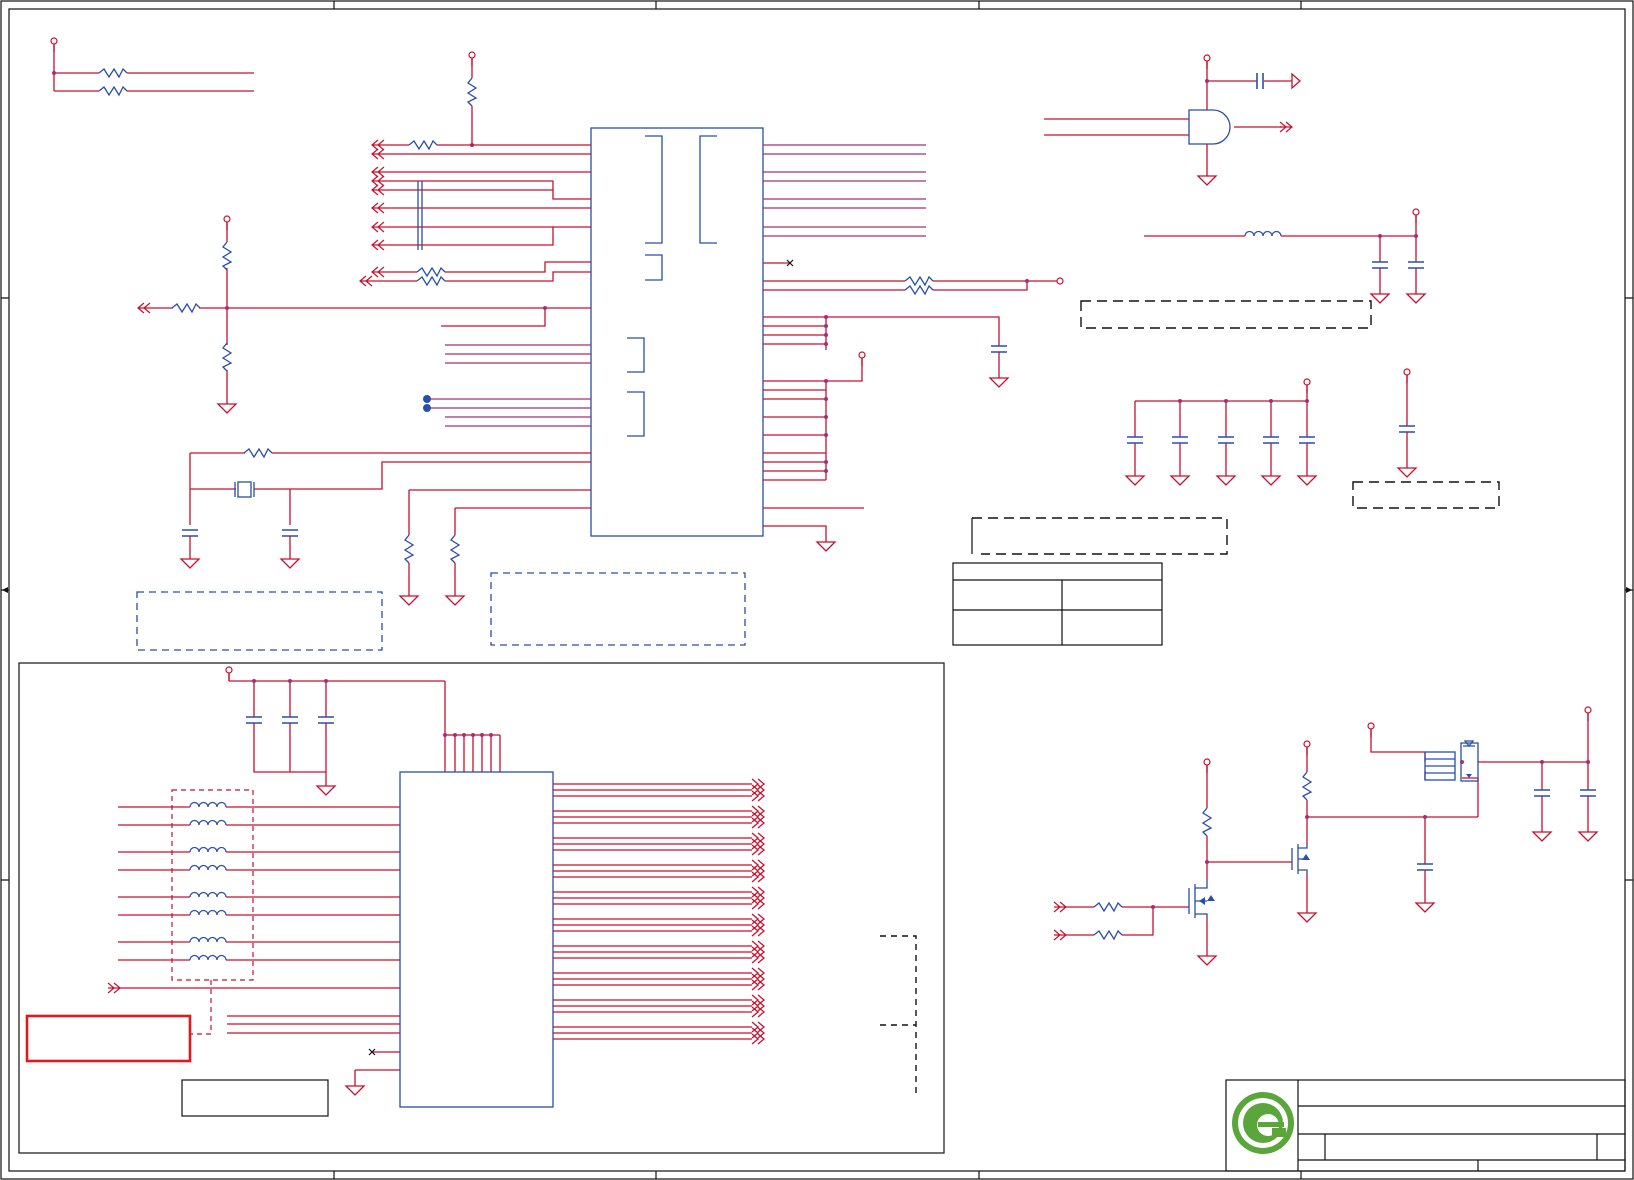  Describe the element at coordinates (1312, 438) in the screenshot. I see `decoupling-cap-bank` at that location.